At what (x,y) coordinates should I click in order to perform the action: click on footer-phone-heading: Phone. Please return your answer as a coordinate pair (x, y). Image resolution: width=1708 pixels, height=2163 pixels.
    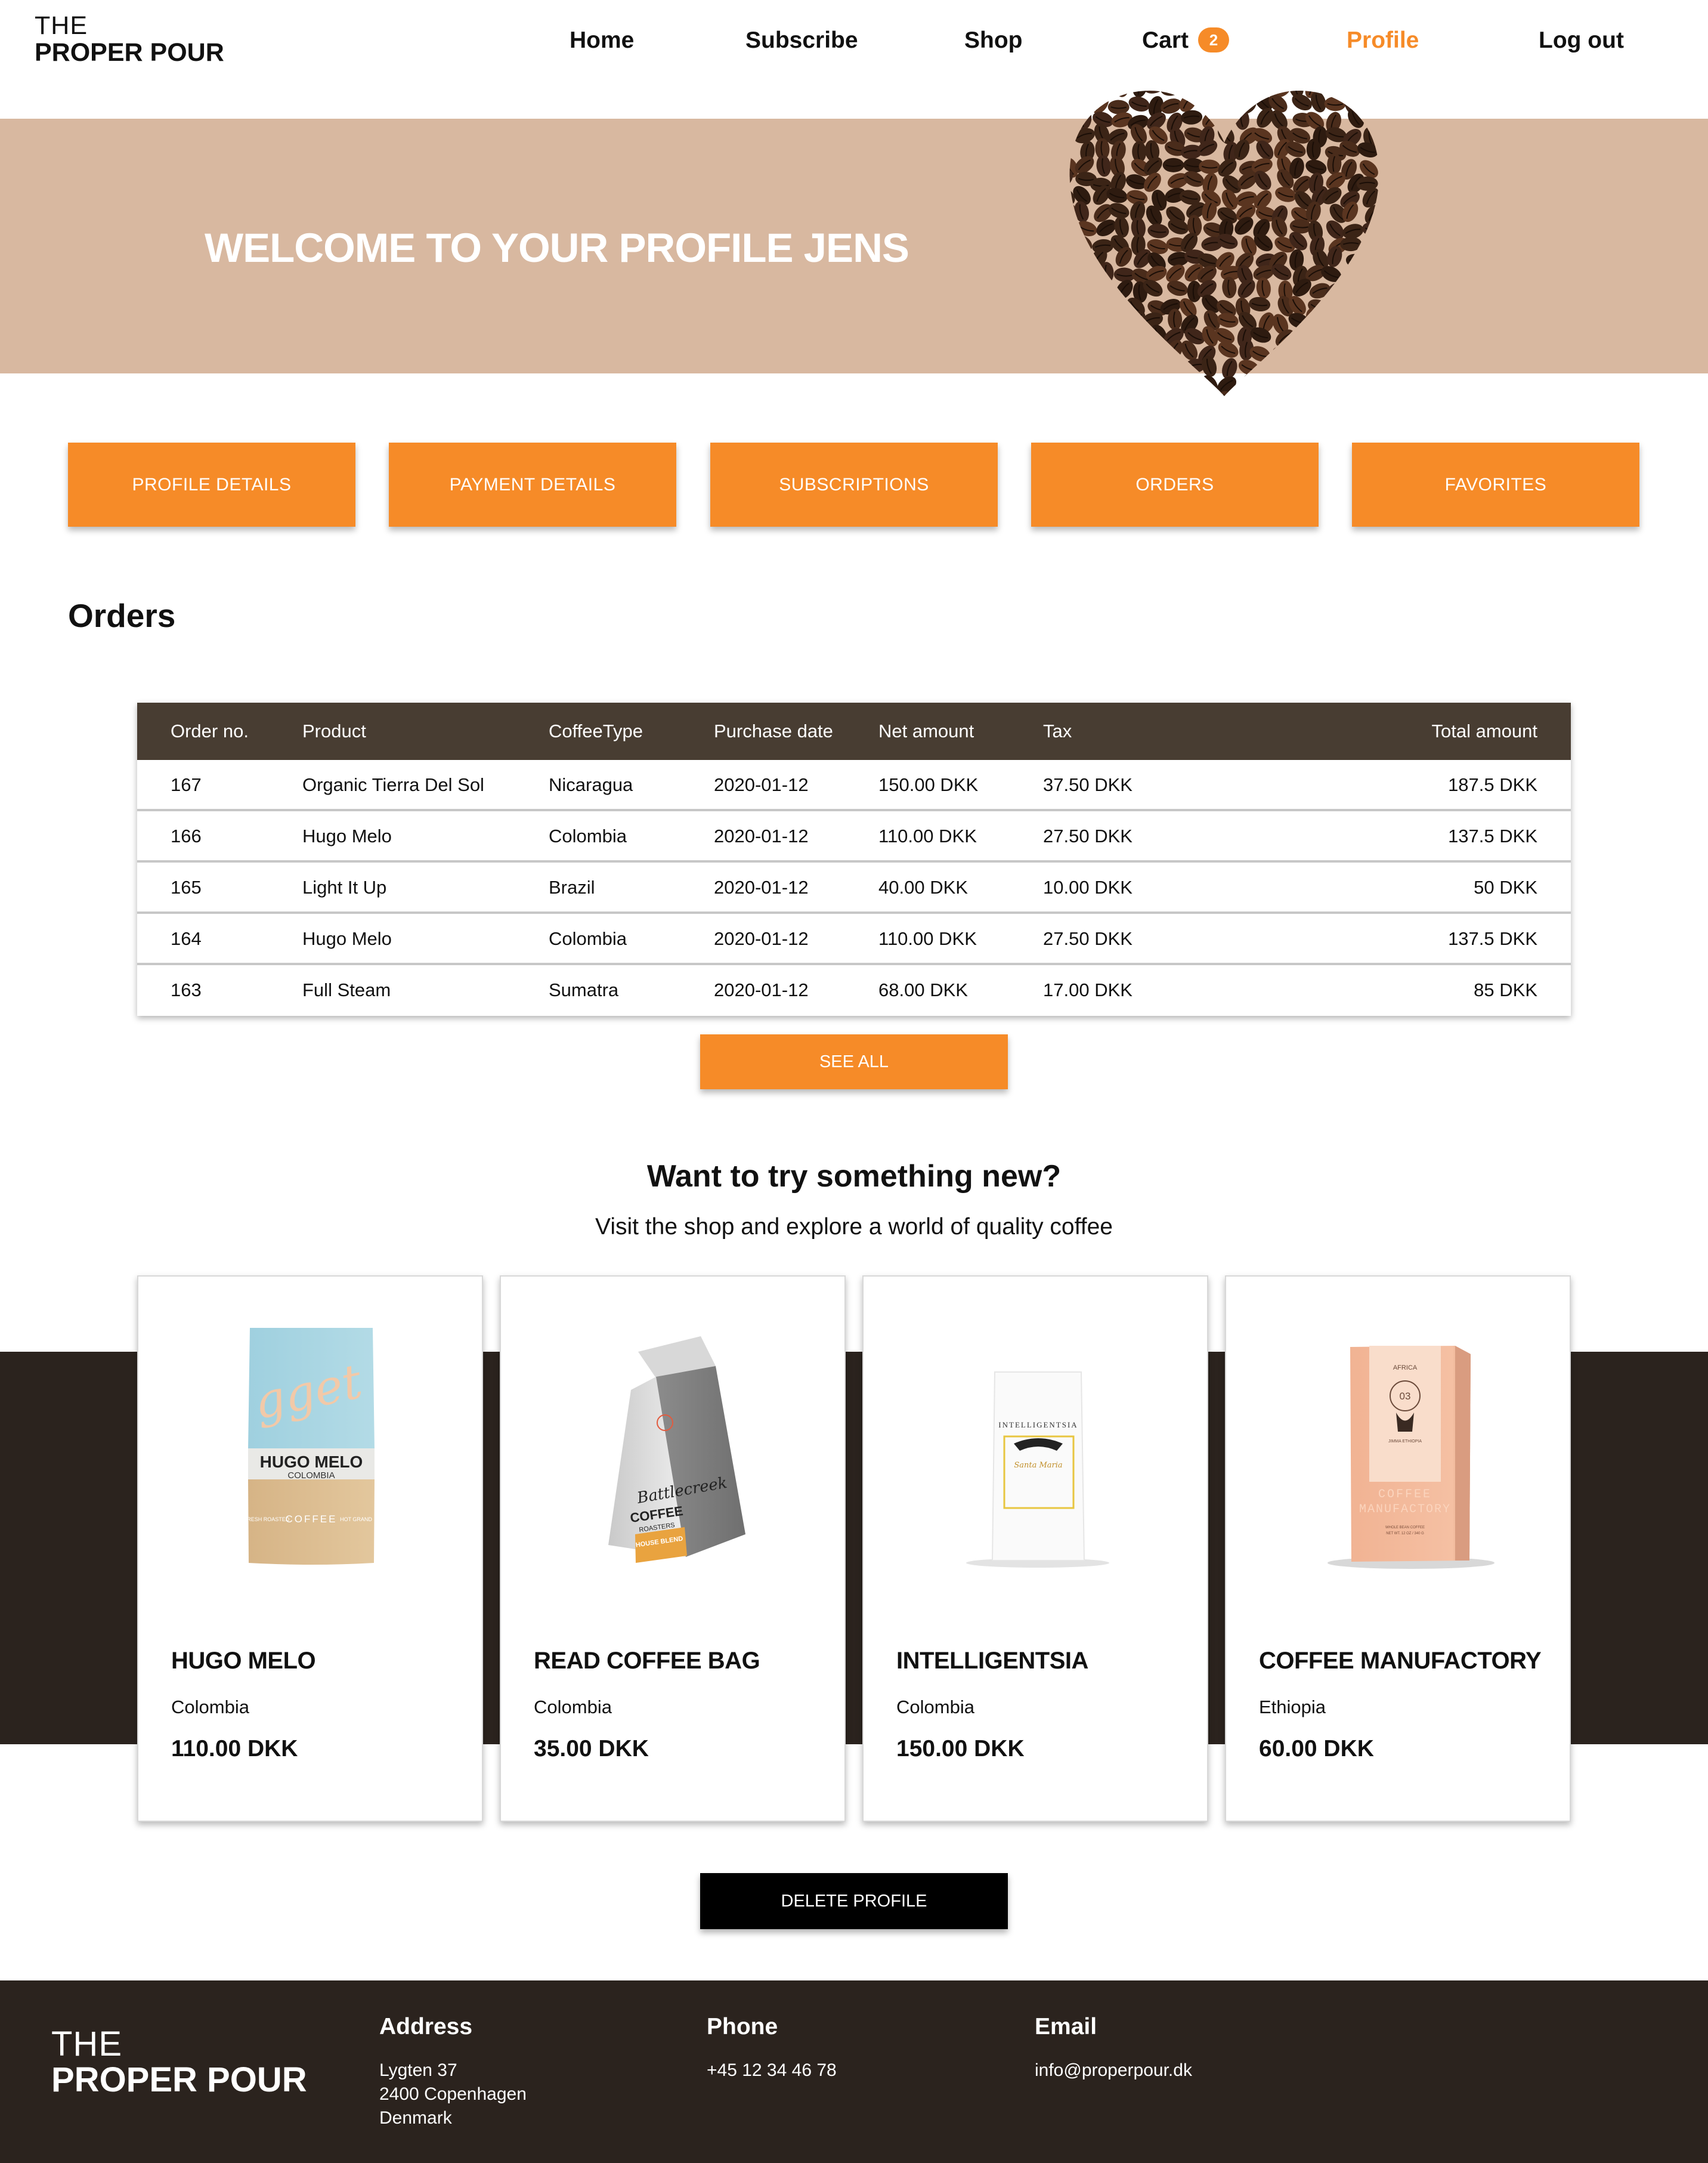
    Looking at the image, I should click on (742, 2027).